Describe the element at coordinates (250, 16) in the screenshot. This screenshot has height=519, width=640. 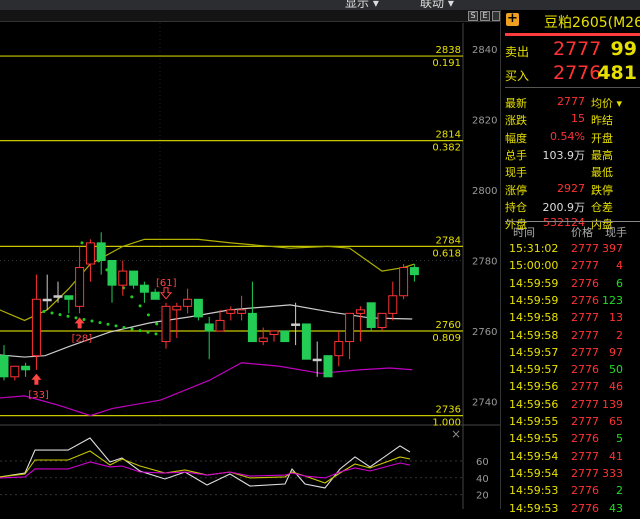
I see `chart-subbar: S E` at that location.